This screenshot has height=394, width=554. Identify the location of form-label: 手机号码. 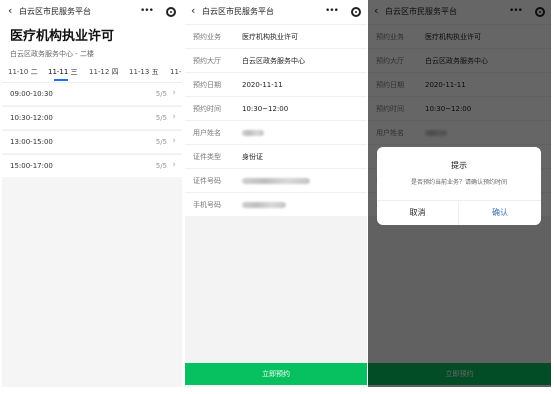
(207, 205).